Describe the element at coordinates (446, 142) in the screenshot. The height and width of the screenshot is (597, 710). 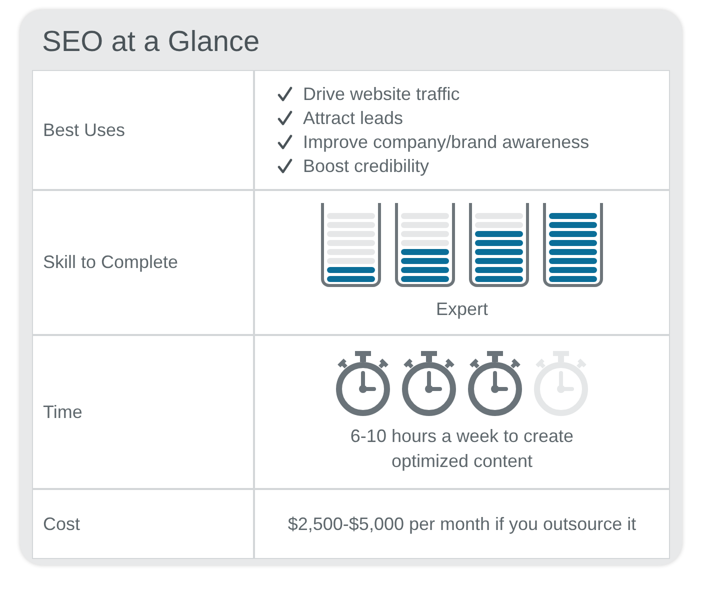
I see `use-item: Improve company/brand awareness` at that location.